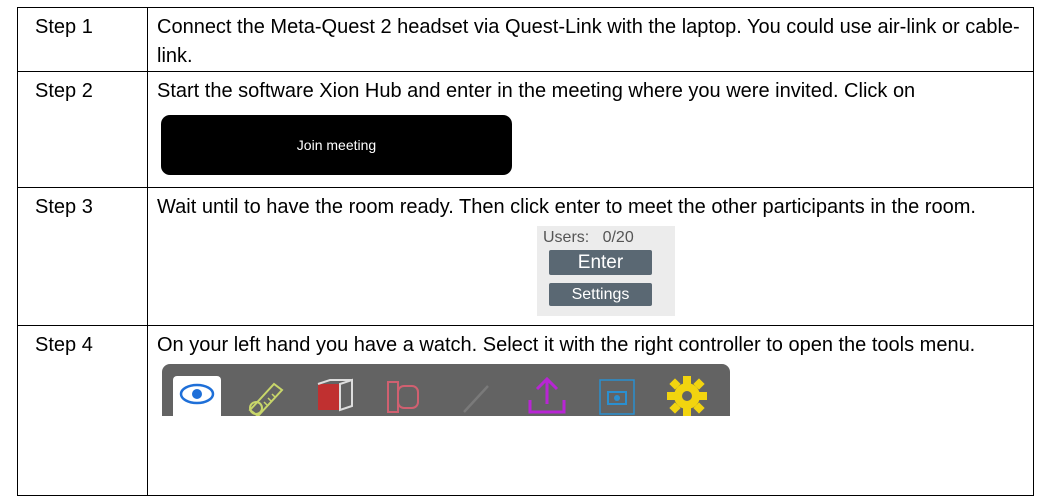  Describe the element at coordinates (566, 237) in the screenshot. I see `users-label: Users:` at that location.